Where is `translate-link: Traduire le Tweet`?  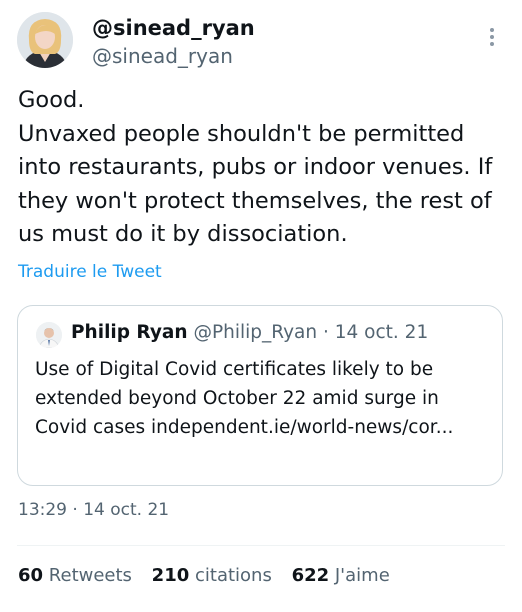
translate-link: Traduire le Tweet is located at coordinates (90, 272).